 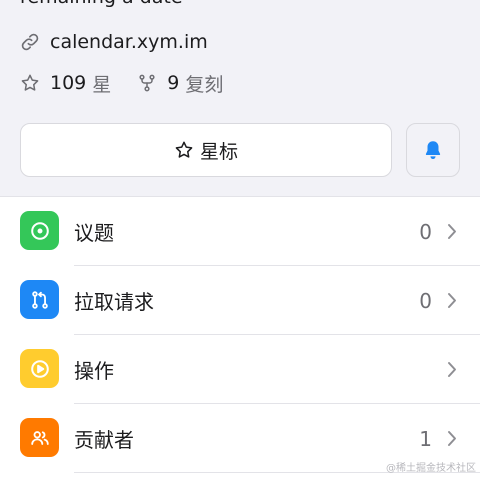 I want to click on stars-unit: 星, so click(x=102, y=84).